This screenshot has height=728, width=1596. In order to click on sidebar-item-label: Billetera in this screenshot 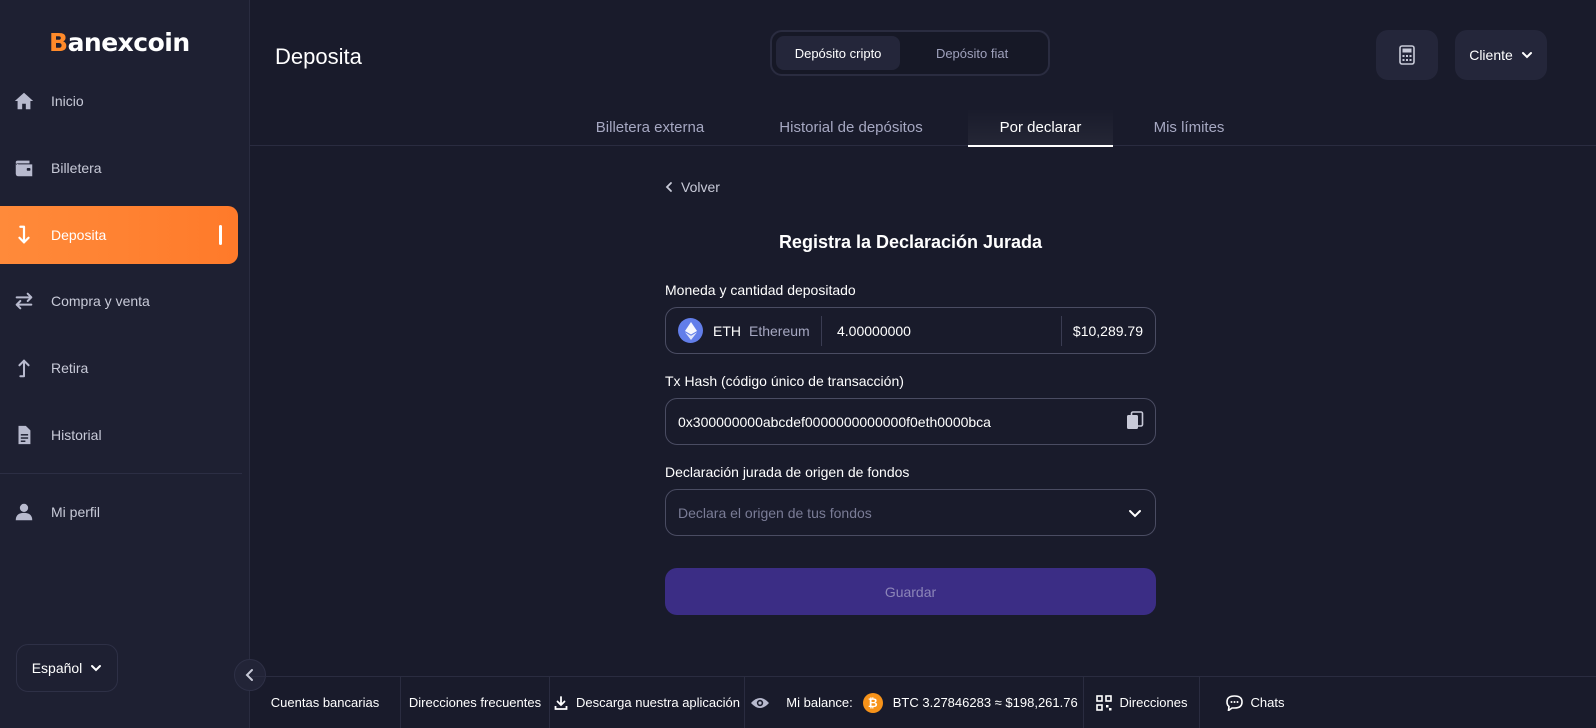, I will do `click(76, 168)`.